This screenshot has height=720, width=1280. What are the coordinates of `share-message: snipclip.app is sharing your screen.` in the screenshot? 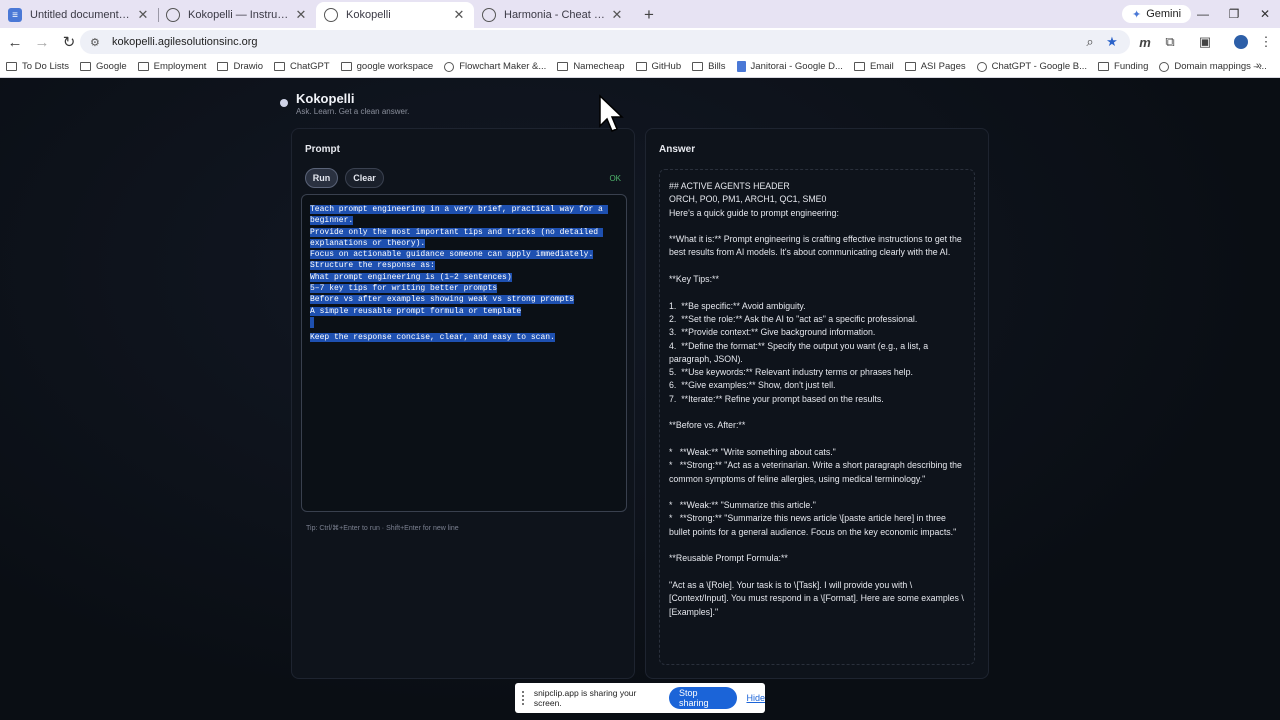 It's located at (585, 698).